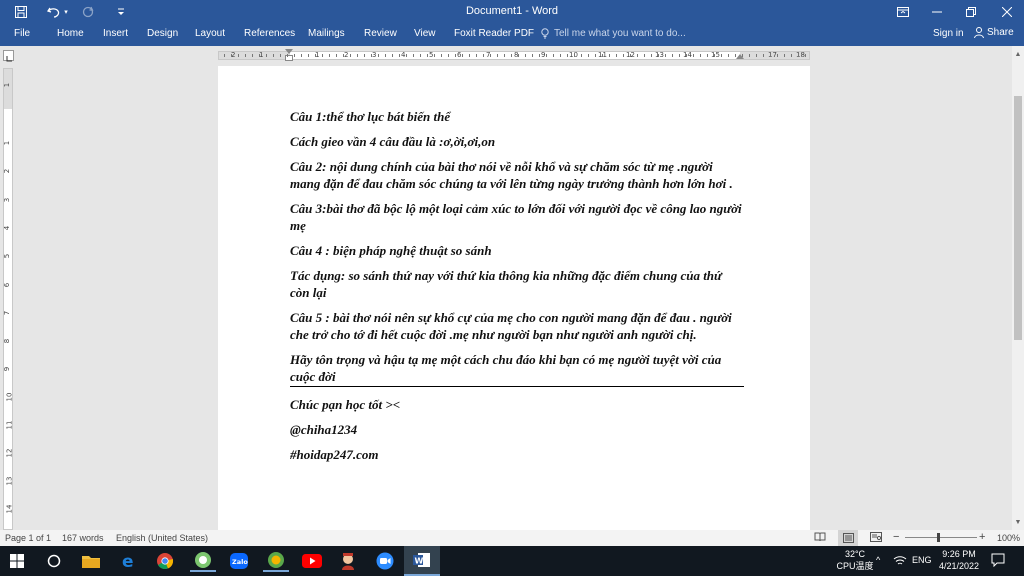  I want to click on vertical-scrollbar: ▲ ▼, so click(1018, 288).